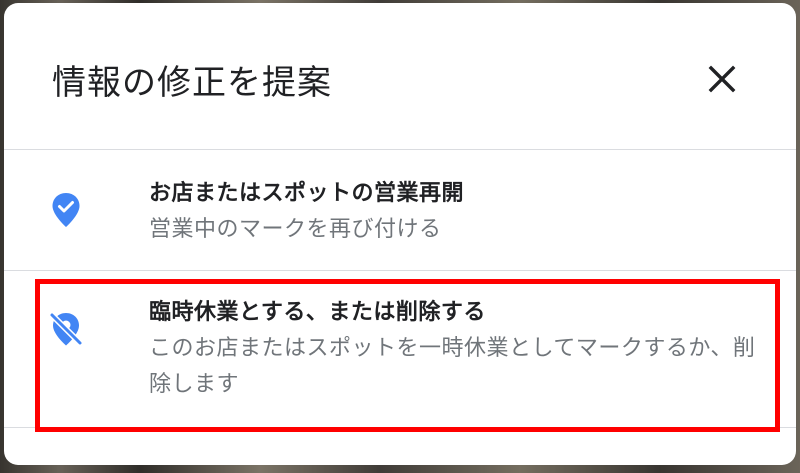 The width and height of the screenshot is (800, 473). I want to click on close-button, so click(722, 79).